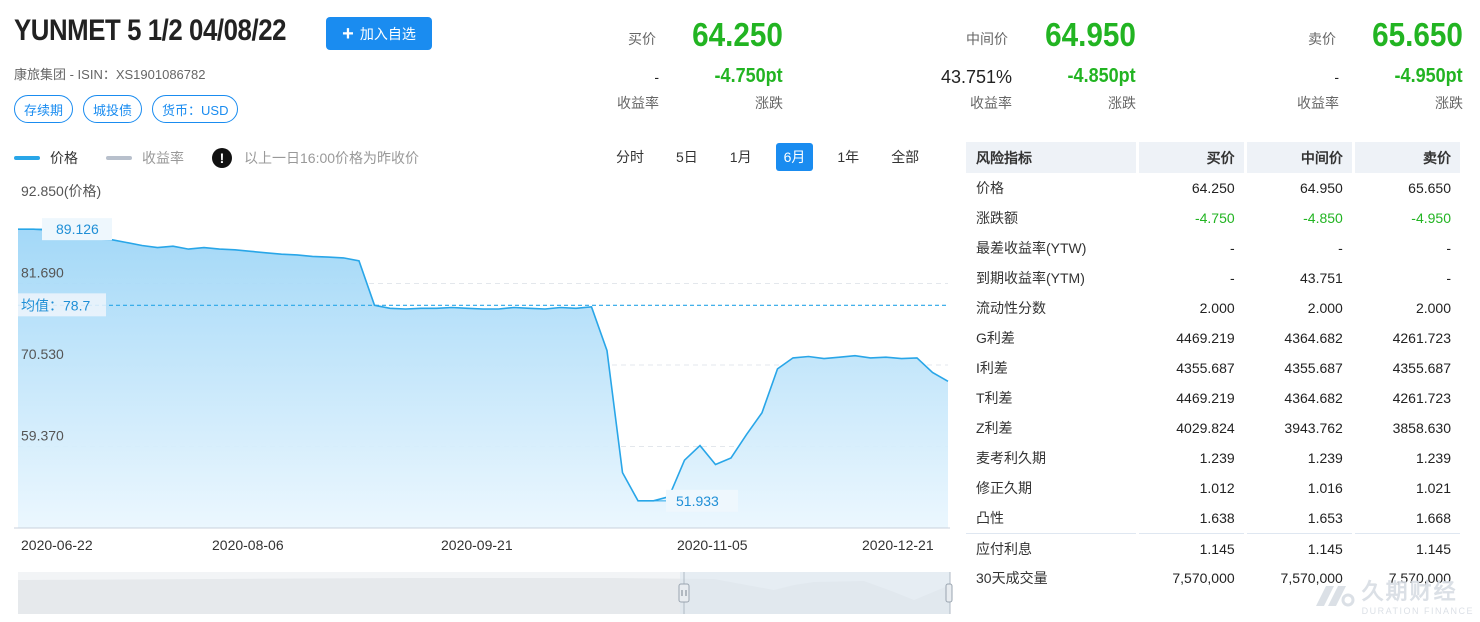  I want to click on ask-yield-value: -, so click(1336, 77).